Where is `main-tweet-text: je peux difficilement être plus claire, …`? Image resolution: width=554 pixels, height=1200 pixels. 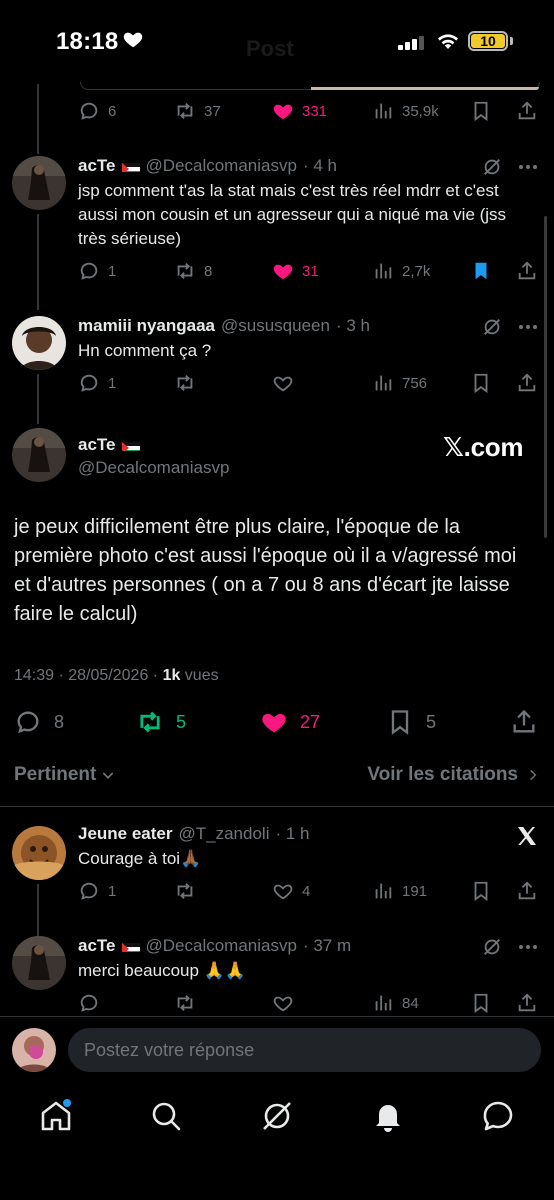
main-tweet-text: je peux difficilement être plus claire, … is located at coordinates (265, 570).